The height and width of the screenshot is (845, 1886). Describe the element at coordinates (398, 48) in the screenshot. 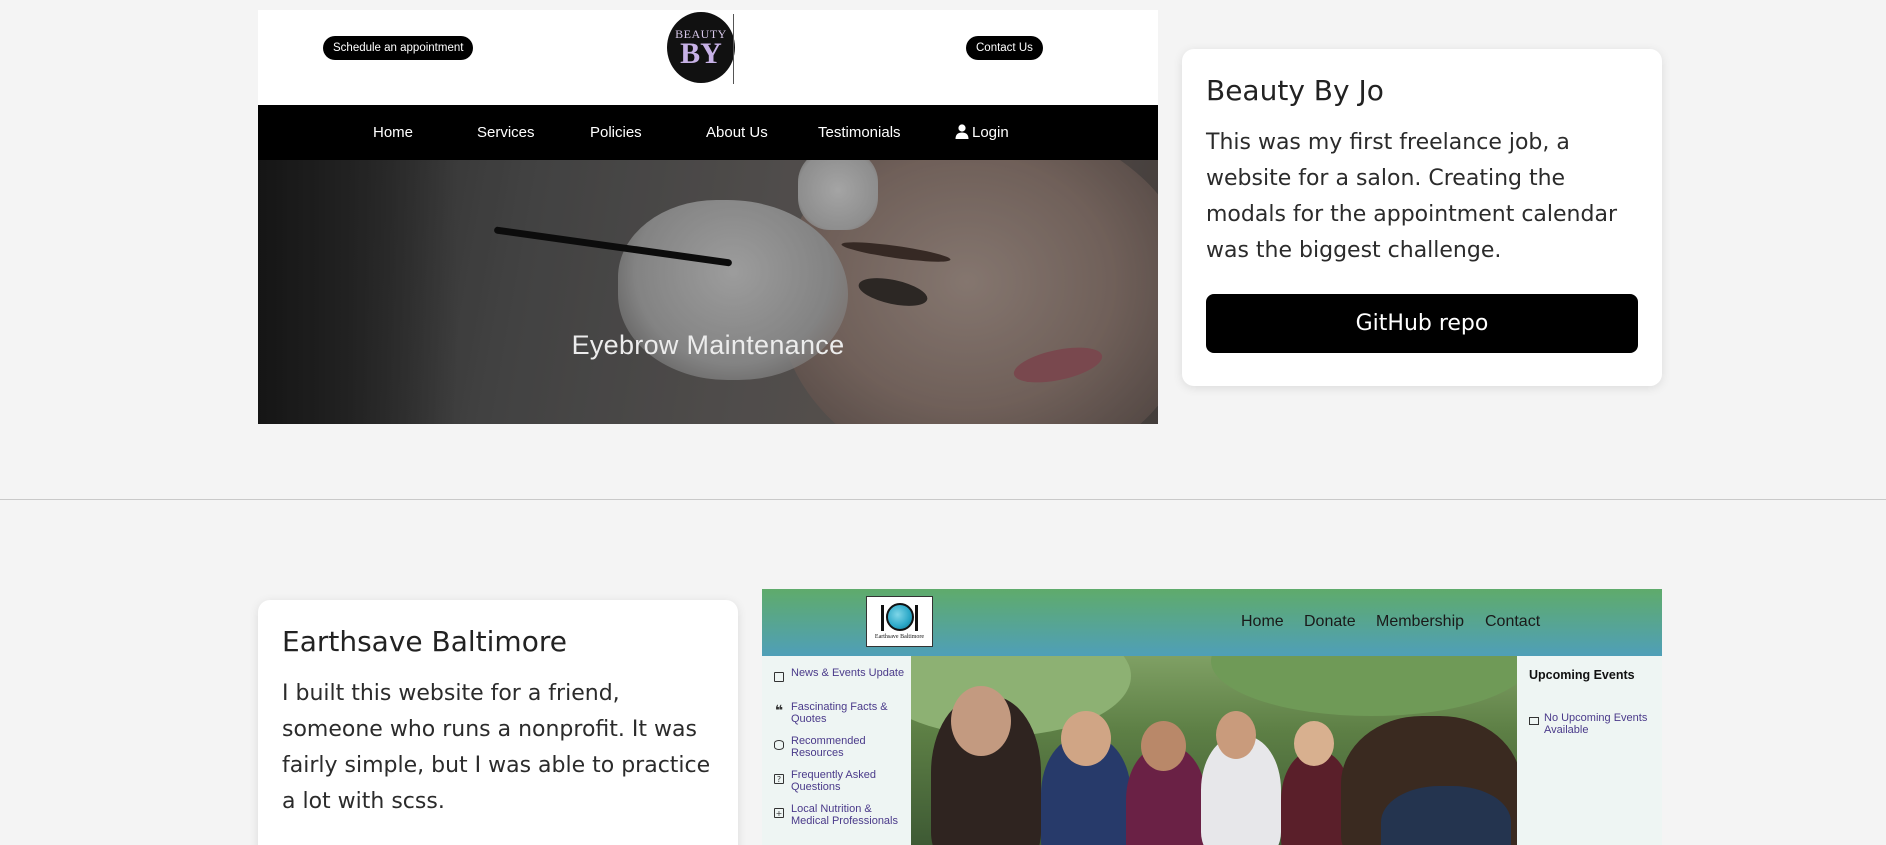

I see `schedule-appointment-button: Schedule an appointment` at that location.